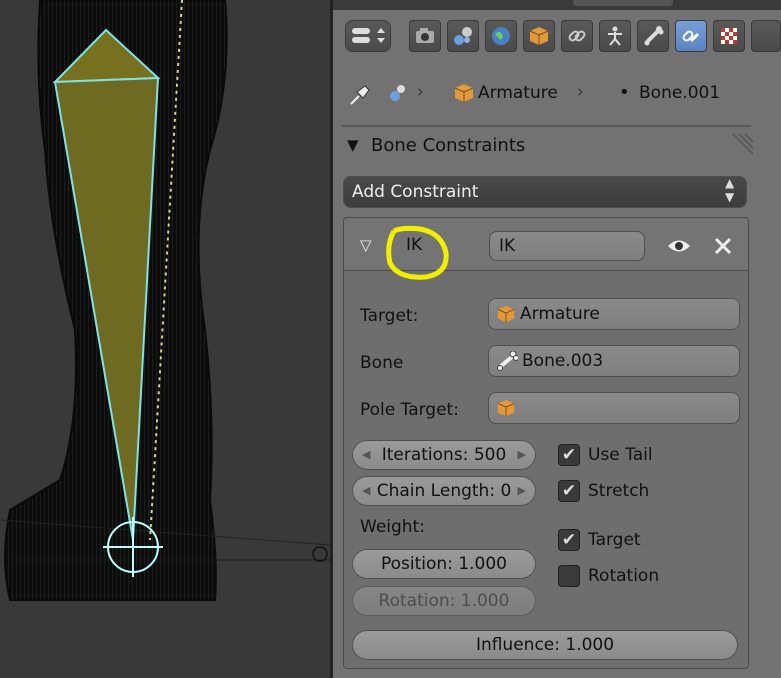 This screenshot has width=781, height=678. I want to click on yellow-highlight-circle, so click(417, 252).